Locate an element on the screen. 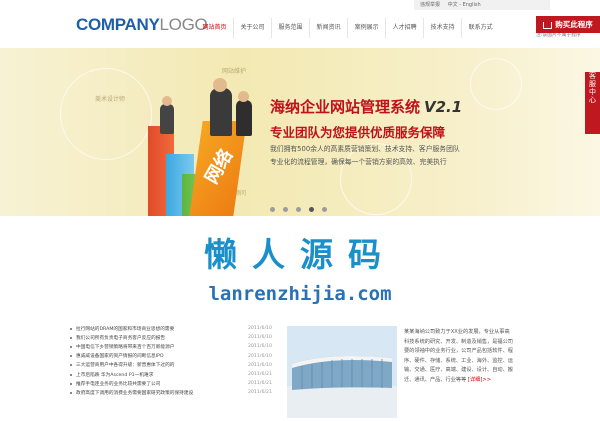  cart-icon is located at coordinates (548, 25).